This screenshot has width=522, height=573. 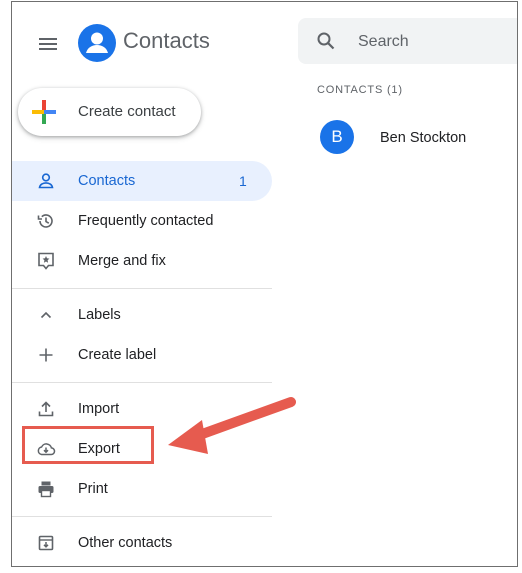 What do you see at coordinates (243, 181) in the screenshot?
I see `contacts-count-badge: 1` at bounding box center [243, 181].